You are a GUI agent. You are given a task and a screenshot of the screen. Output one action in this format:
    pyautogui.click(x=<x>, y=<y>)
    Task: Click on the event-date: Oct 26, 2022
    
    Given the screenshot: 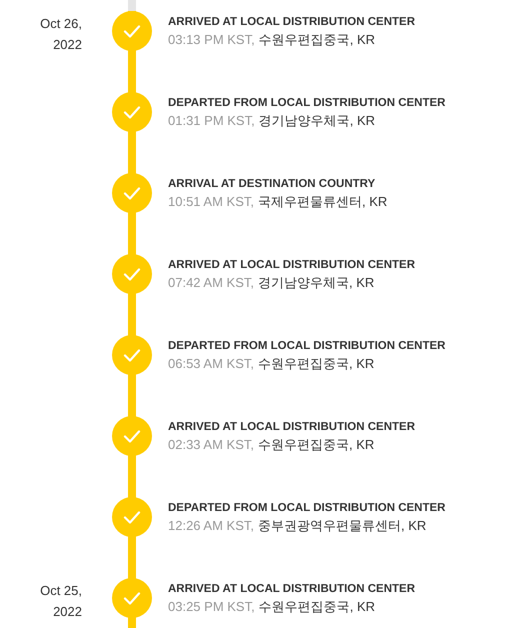 What is the action you would take?
    pyautogui.click(x=60, y=34)
    